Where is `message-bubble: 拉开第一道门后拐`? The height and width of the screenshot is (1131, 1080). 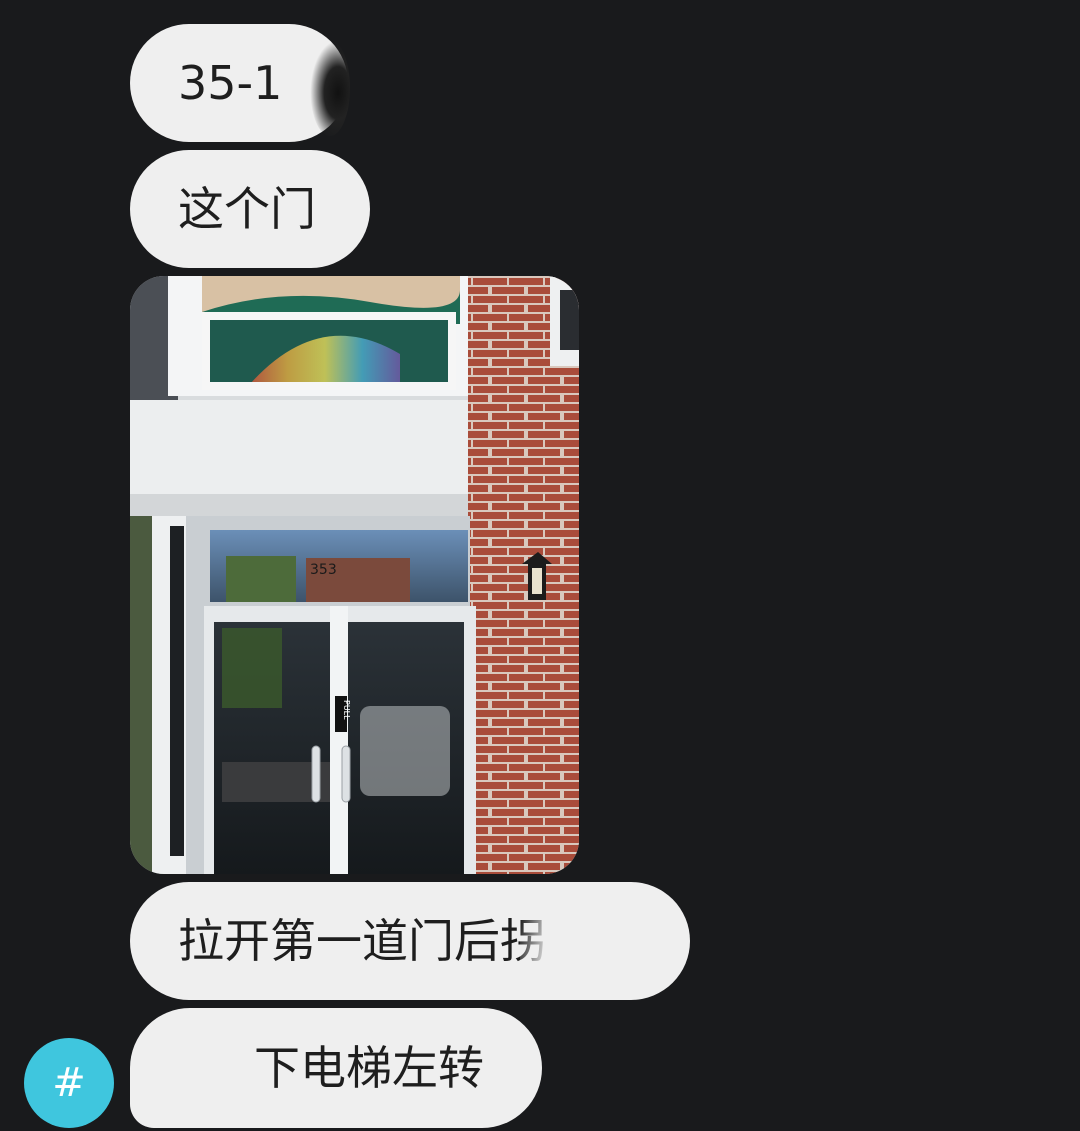
message-bubble: 拉开第一道门后拐 is located at coordinates (410, 941).